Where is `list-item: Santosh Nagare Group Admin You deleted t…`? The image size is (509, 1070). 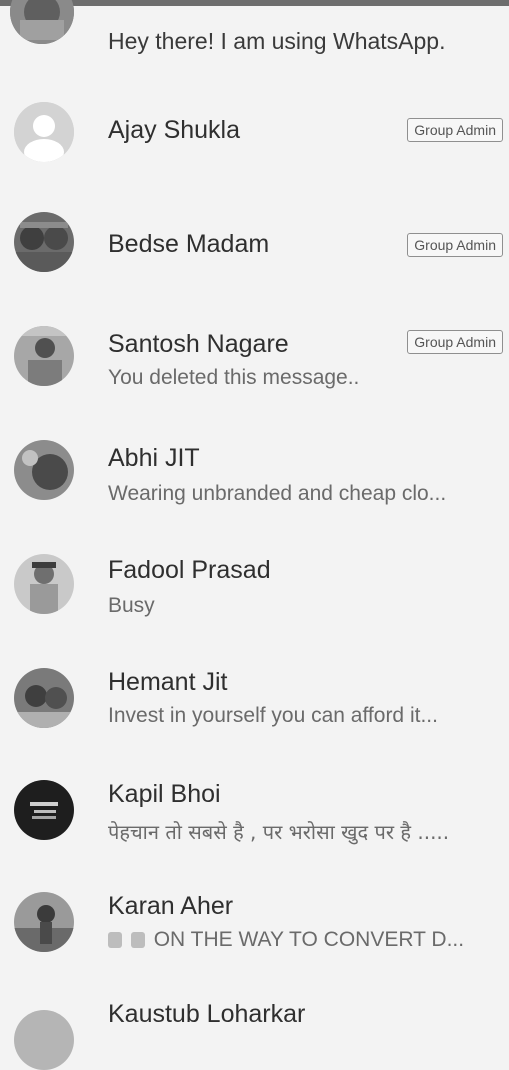
list-item: Santosh Nagare Group Admin You deleted t… is located at coordinates (254, 377).